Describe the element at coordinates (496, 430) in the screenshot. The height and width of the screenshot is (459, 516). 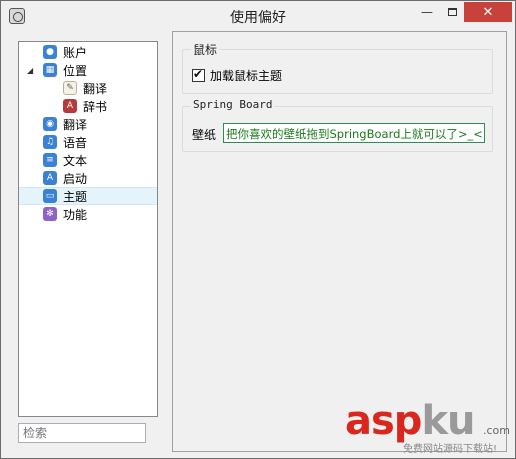
I see `watermark-suffix: .com` at that location.